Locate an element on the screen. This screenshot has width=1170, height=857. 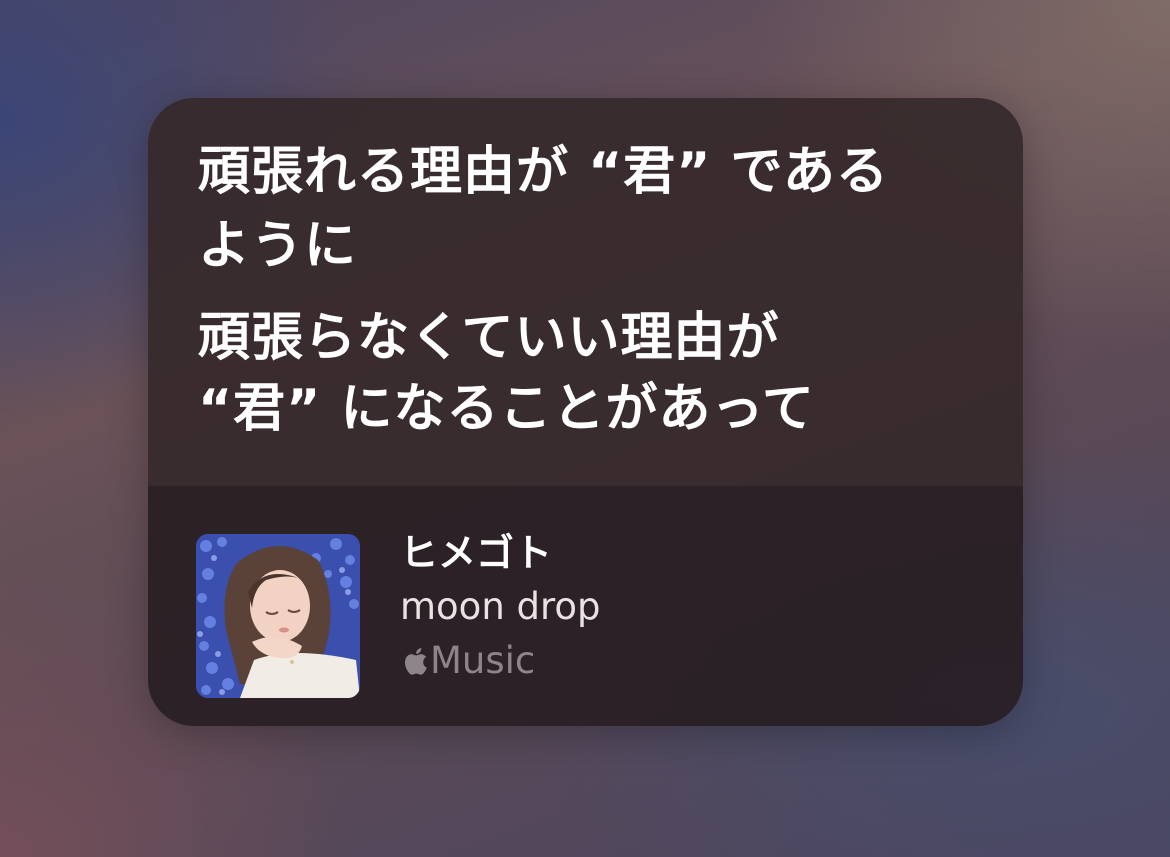
album-artwork is located at coordinates (278, 616).